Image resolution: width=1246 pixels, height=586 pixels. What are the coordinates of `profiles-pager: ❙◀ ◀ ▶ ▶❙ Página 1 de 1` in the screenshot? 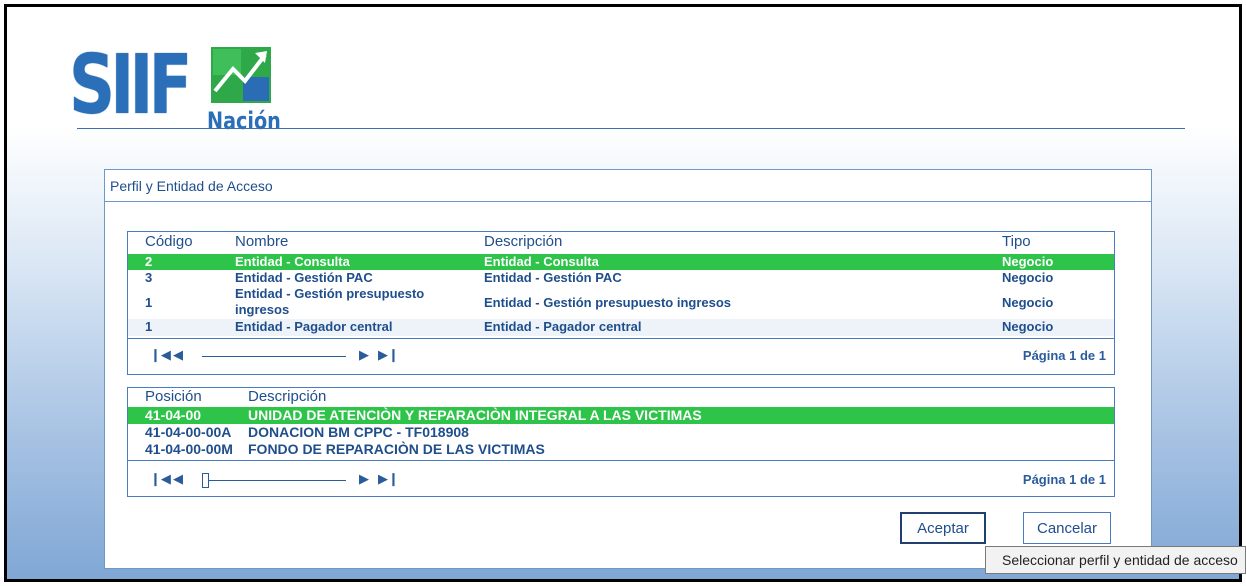 It's located at (621, 354).